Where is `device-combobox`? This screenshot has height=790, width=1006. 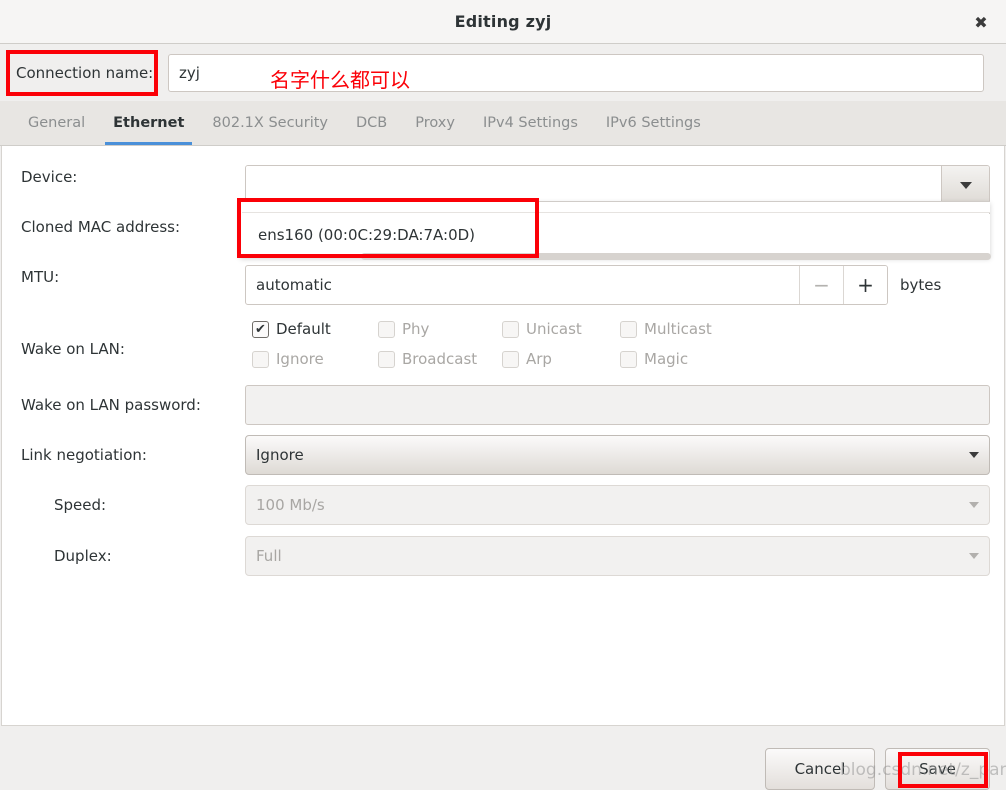 device-combobox is located at coordinates (617, 185).